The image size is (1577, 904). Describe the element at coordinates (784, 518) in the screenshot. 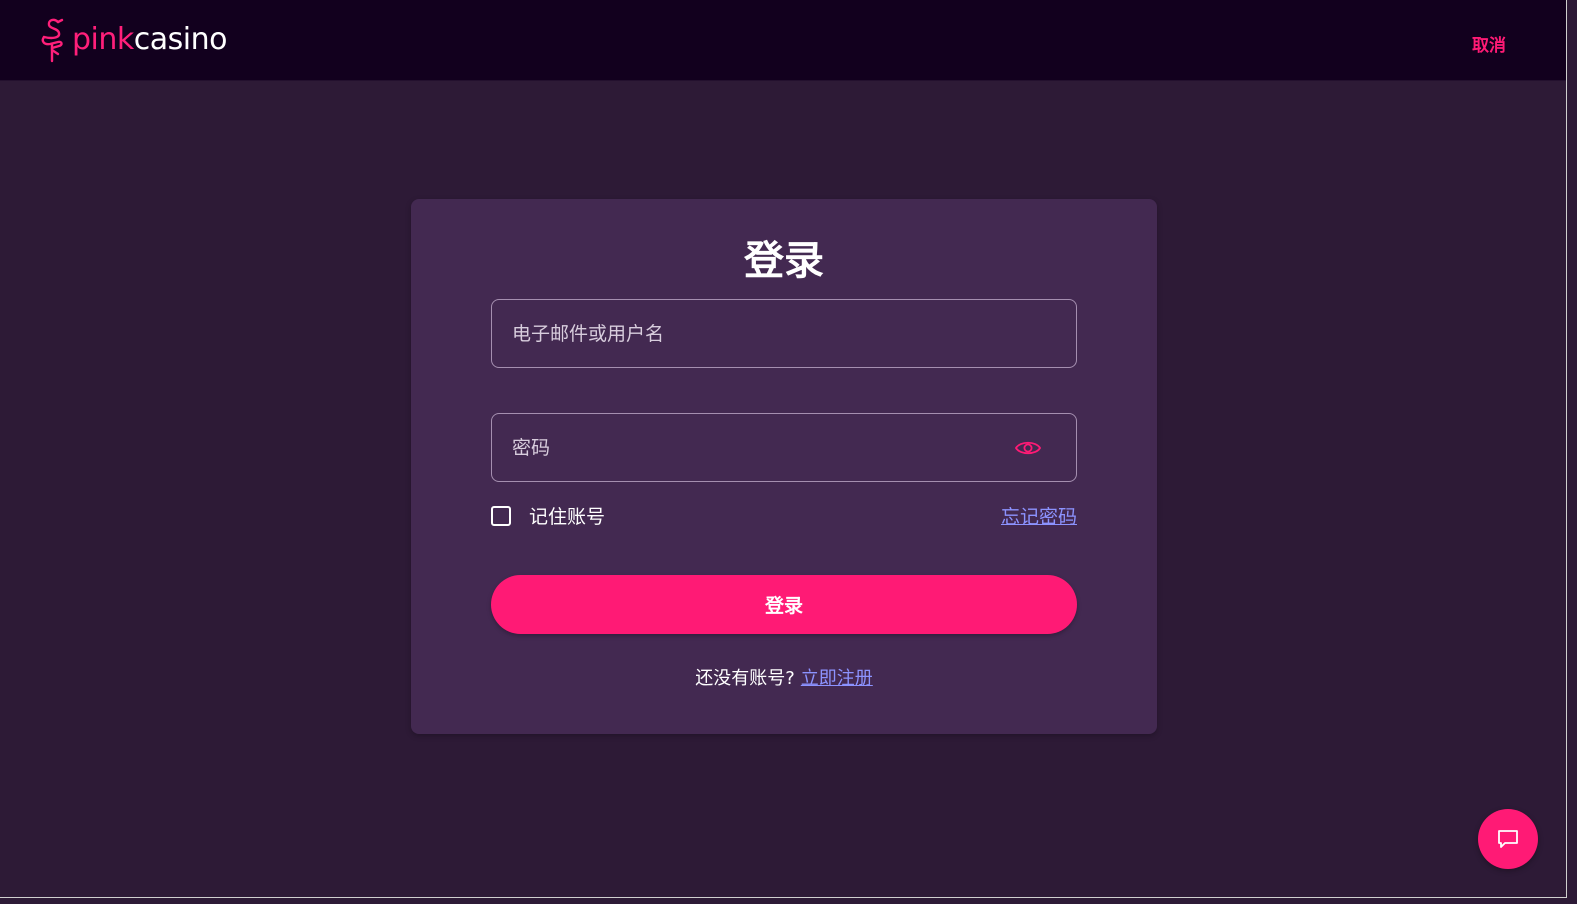

I see `remember-row: 记住账号 忘记密码` at that location.